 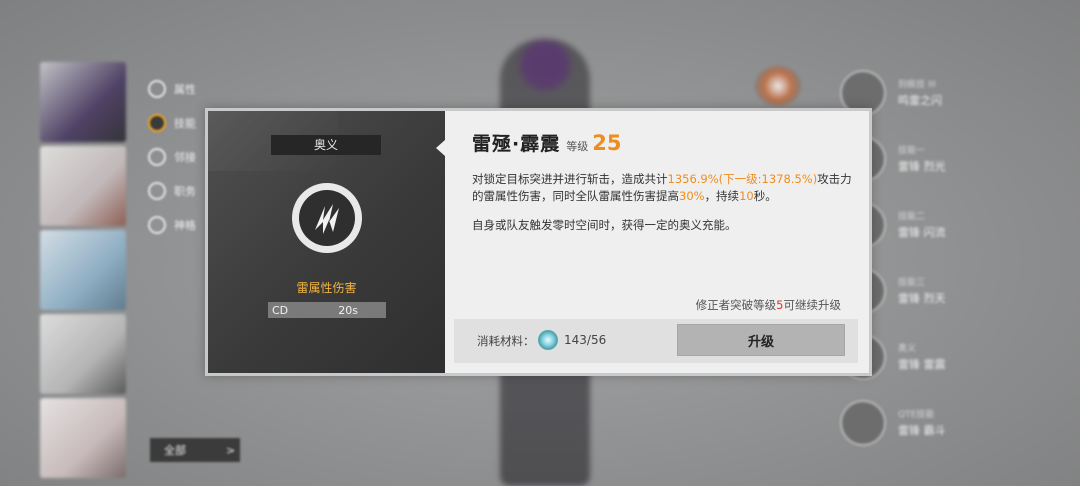 I want to click on cooldown-bar: CD 20s, so click(x=327, y=310).